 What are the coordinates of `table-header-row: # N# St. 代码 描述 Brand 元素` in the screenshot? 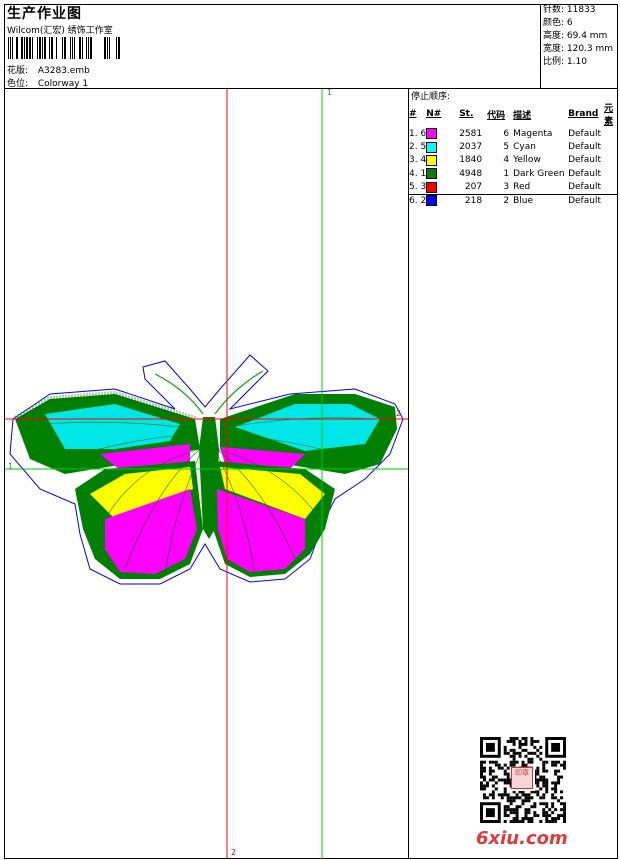 It's located at (514, 114).